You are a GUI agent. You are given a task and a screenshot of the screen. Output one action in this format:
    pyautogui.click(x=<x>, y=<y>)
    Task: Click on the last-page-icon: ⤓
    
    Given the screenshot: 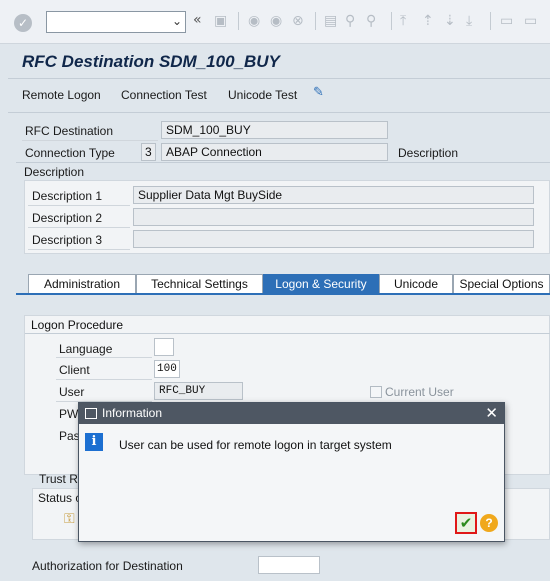 What is the action you would take?
    pyautogui.click(x=469, y=21)
    